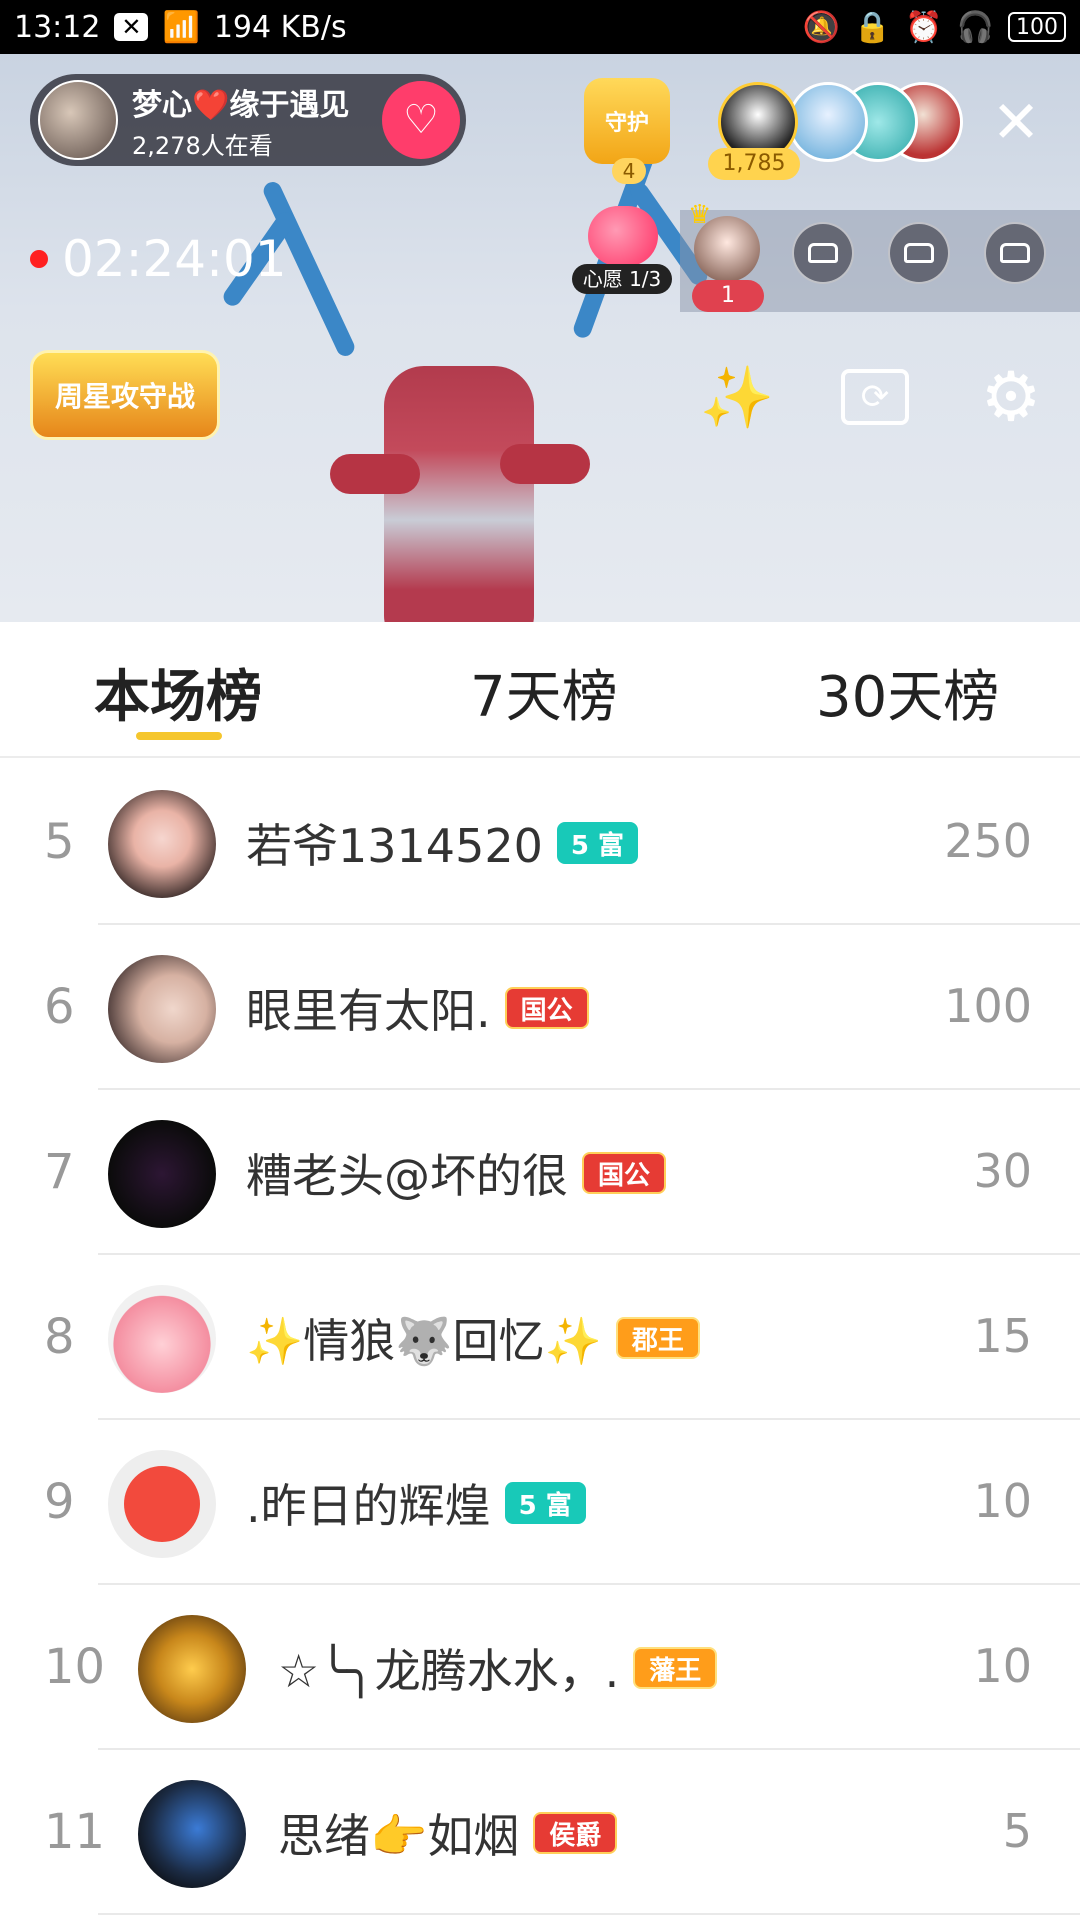 The height and width of the screenshot is (1920, 1080). I want to click on deer-ear-right, so click(545, 464).